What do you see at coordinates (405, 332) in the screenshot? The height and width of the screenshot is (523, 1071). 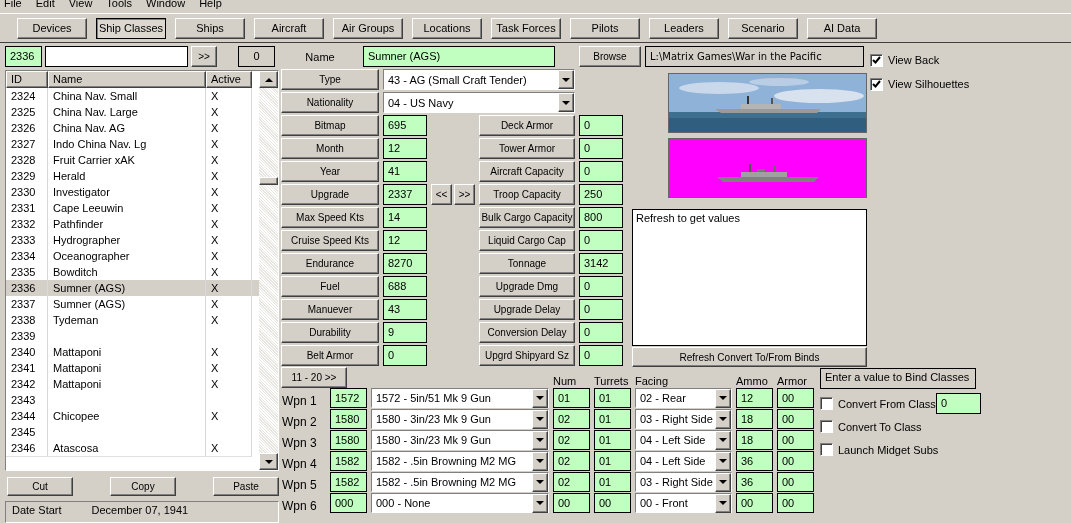 I see `value-field: 9` at bounding box center [405, 332].